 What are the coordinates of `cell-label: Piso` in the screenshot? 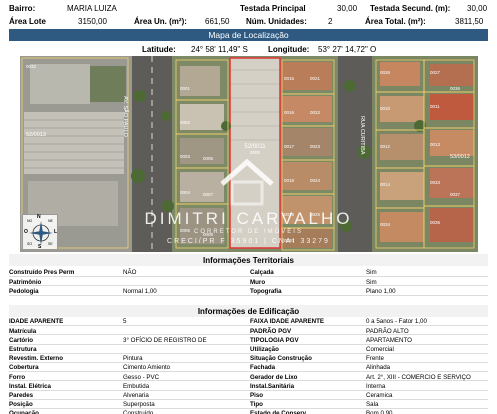 It's located at (257, 395).